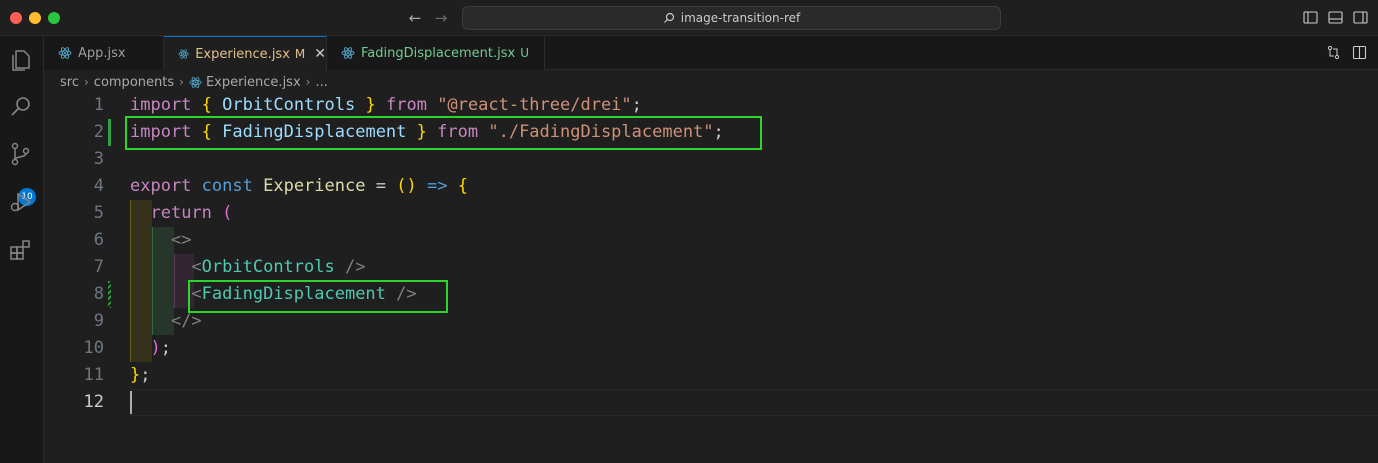  I want to click on code-line: 3, so click(711, 159).